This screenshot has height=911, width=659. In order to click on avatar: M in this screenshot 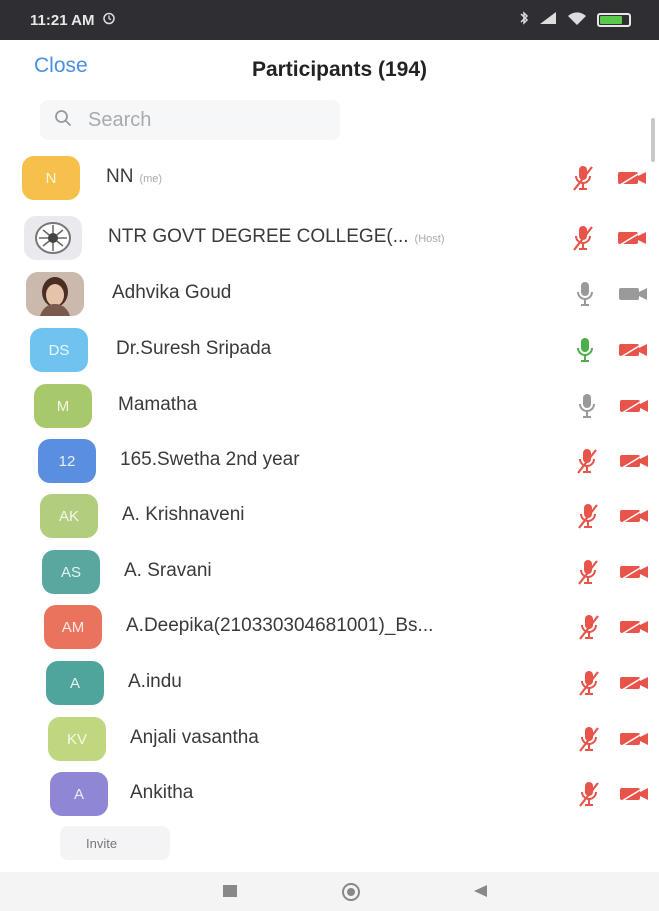, I will do `click(63, 406)`.